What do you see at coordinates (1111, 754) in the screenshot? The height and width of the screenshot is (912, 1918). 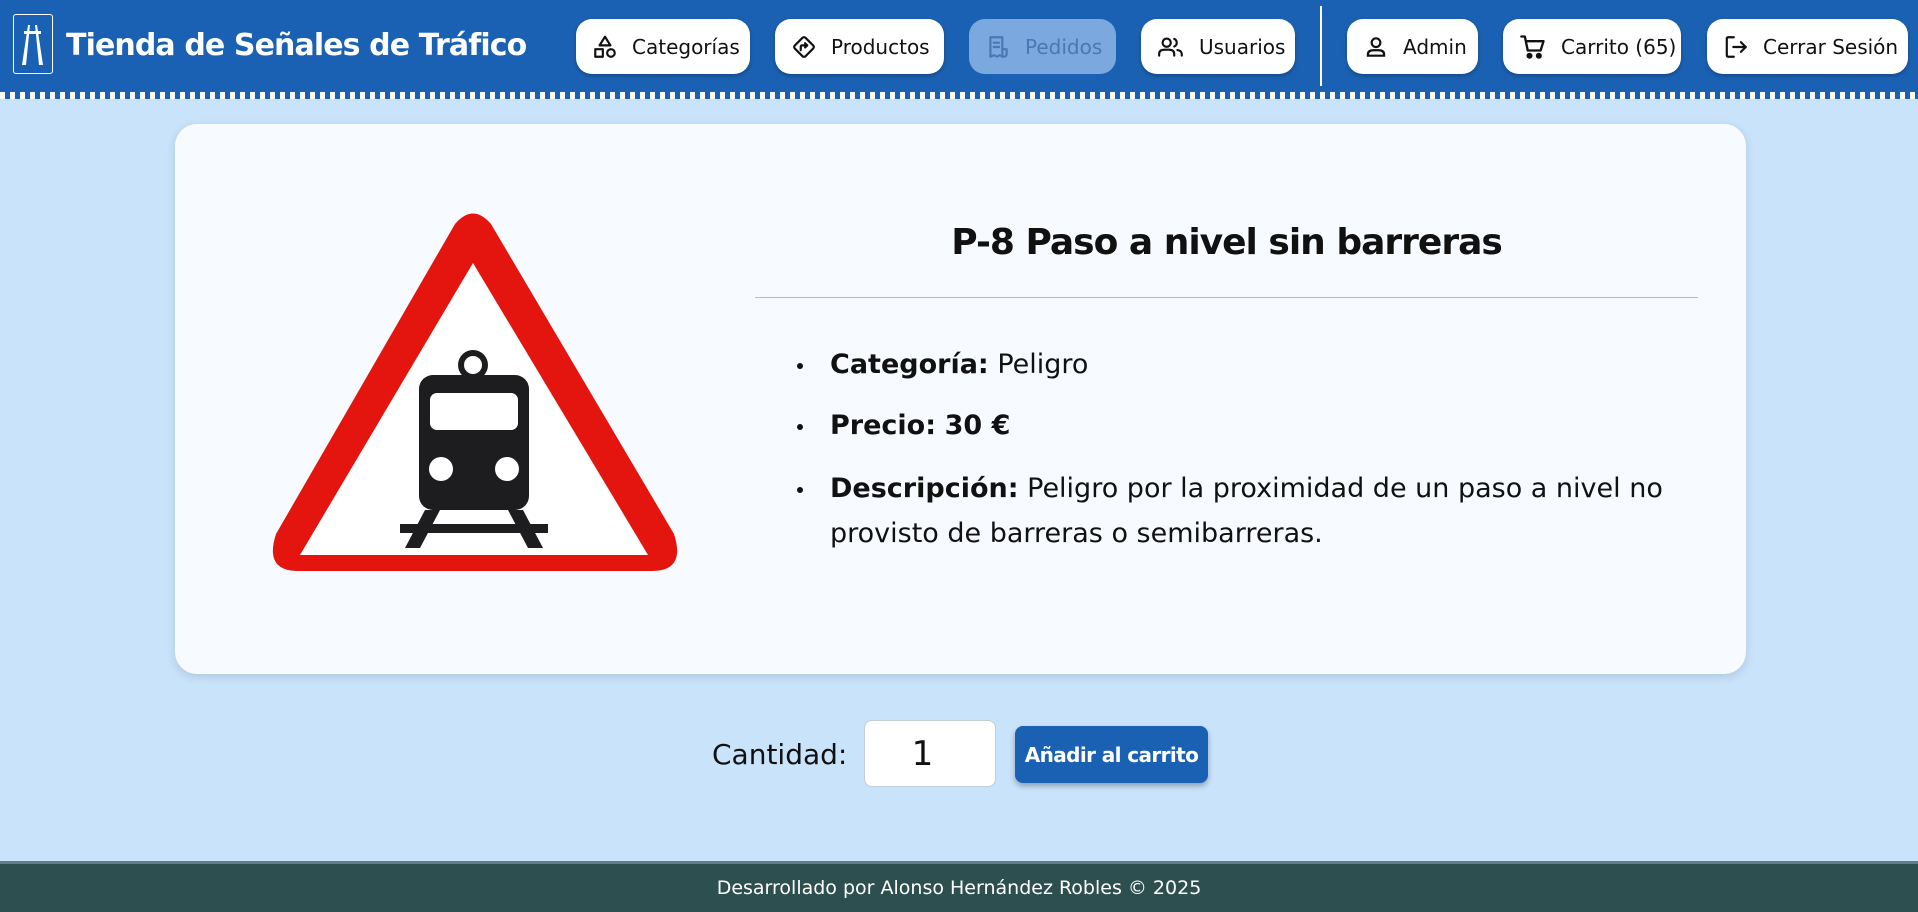 I see `add-to-cart-button: Añadir al carrito` at bounding box center [1111, 754].